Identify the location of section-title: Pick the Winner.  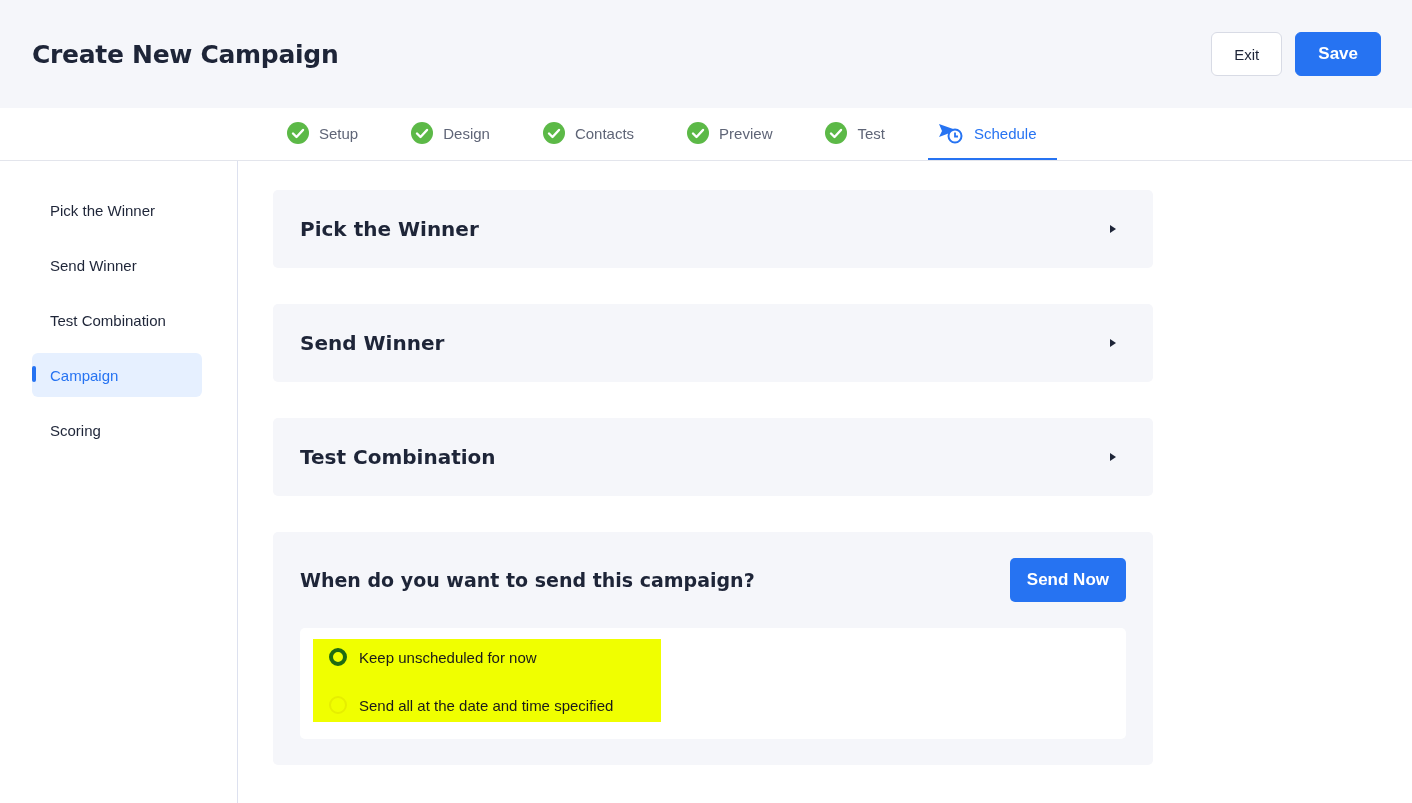
(389, 229).